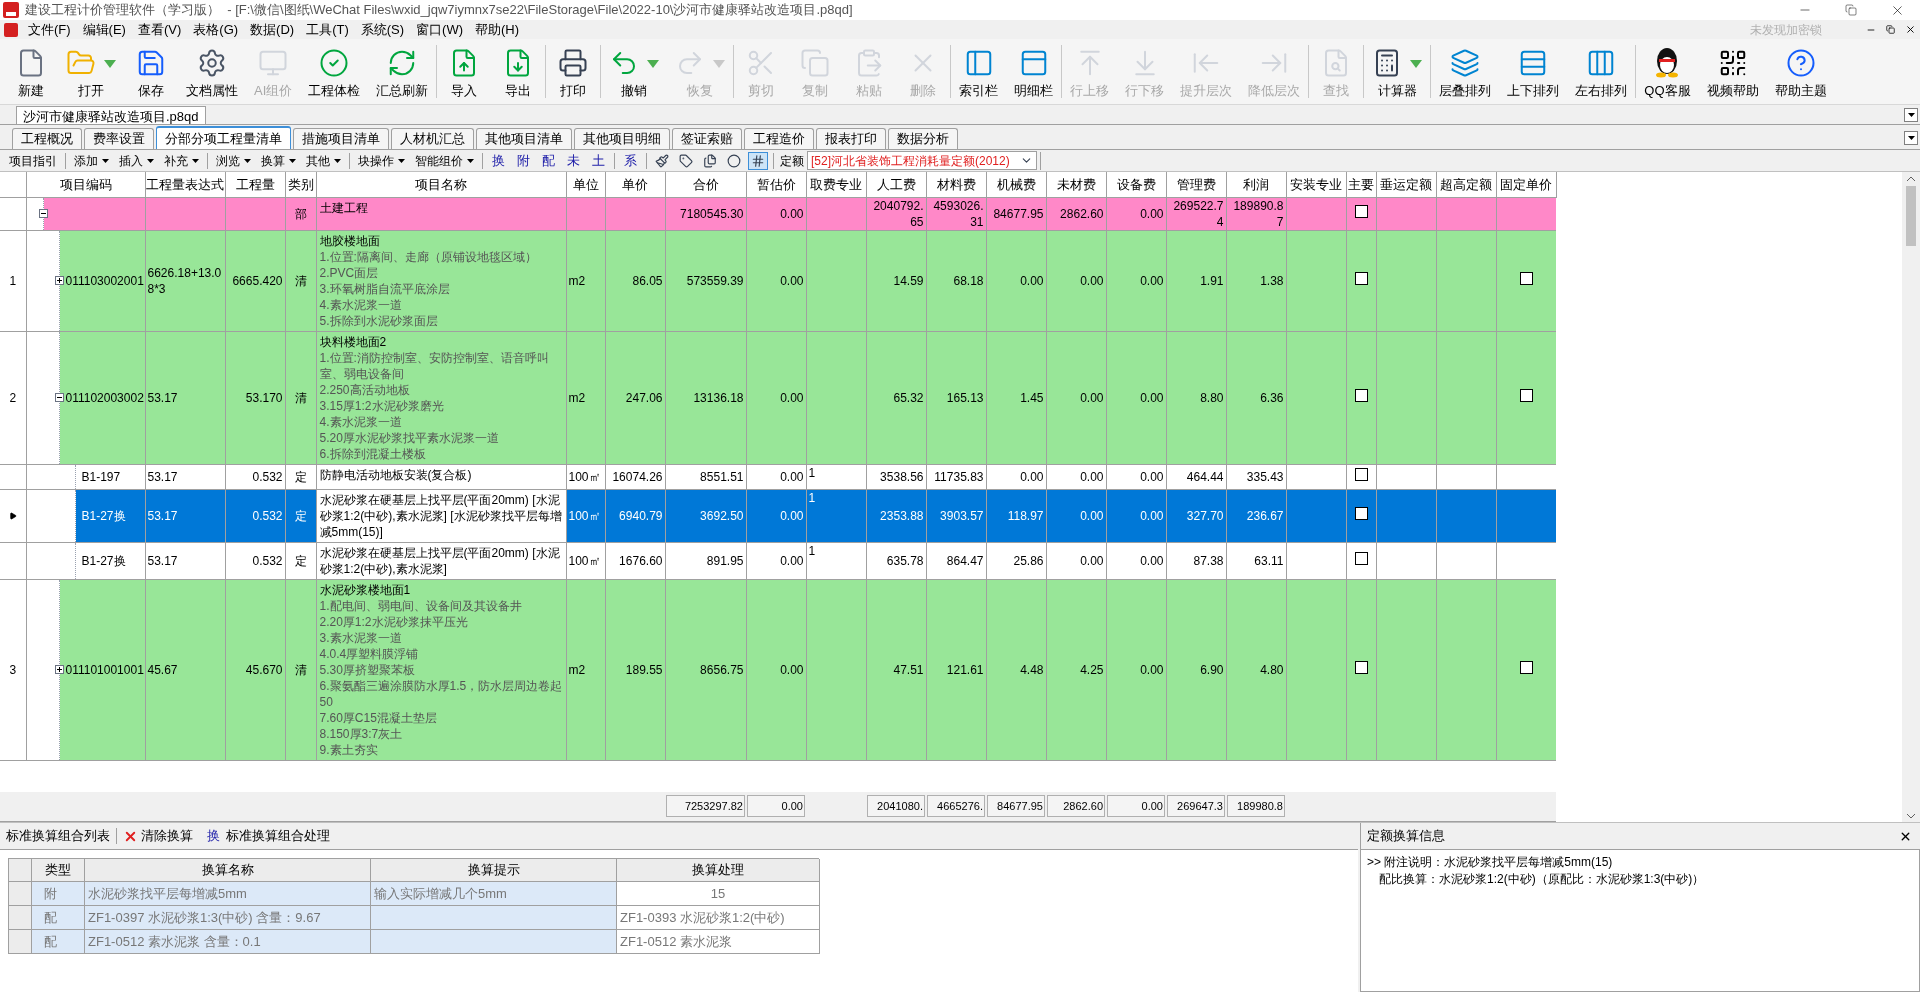 This screenshot has width=1920, height=992. Describe the element at coordinates (598, 160) in the screenshot. I see `quick-button: 土` at that location.